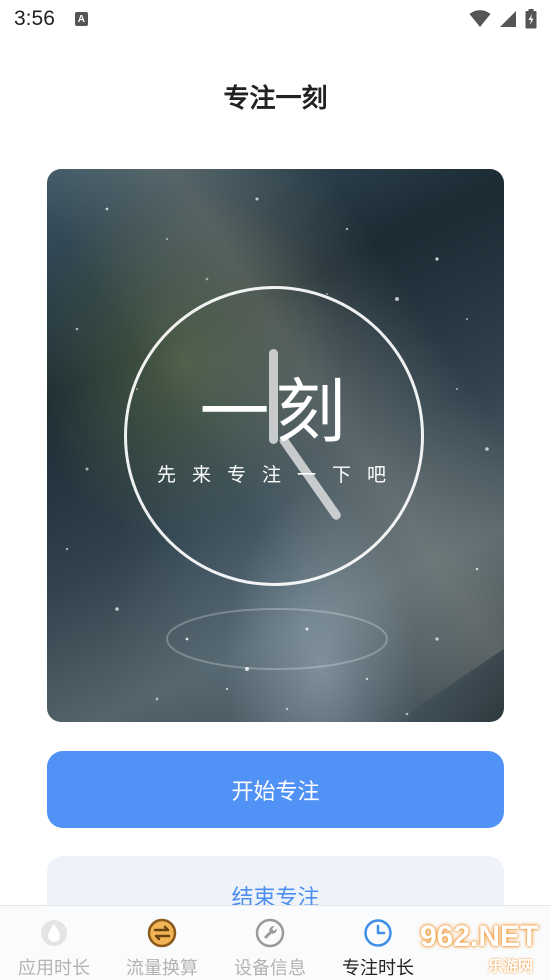  Describe the element at coordinates (270, 933) in the screenshot. I see `wrench-icon` at that location.